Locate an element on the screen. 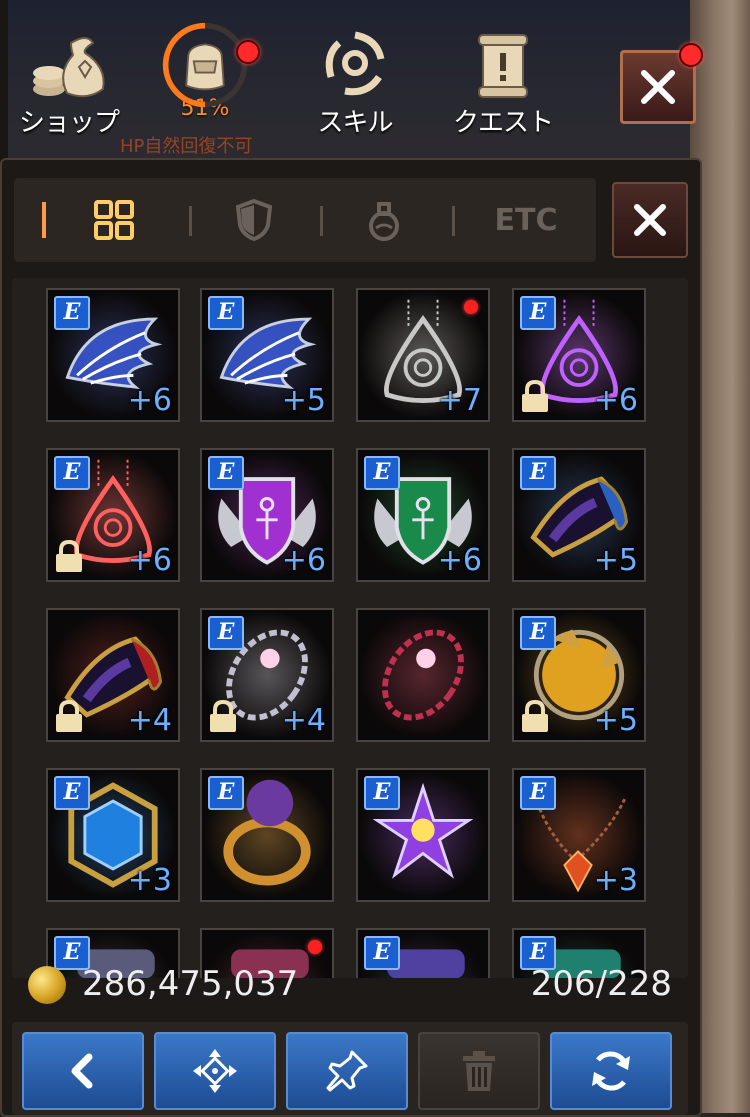 Image resolution: width=750 pixels, height=1117 pixels. pin-button is located at coordinates (347, 1071).